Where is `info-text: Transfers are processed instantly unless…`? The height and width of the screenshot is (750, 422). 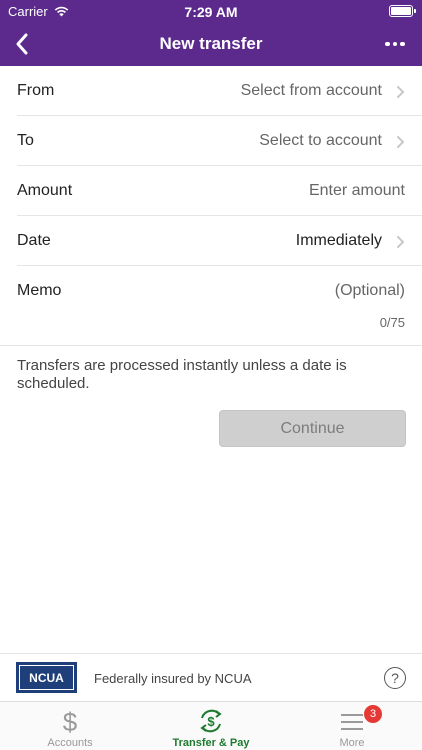
info-text: Transfers are processed instantly unless… is located at coordinates (182, 374).